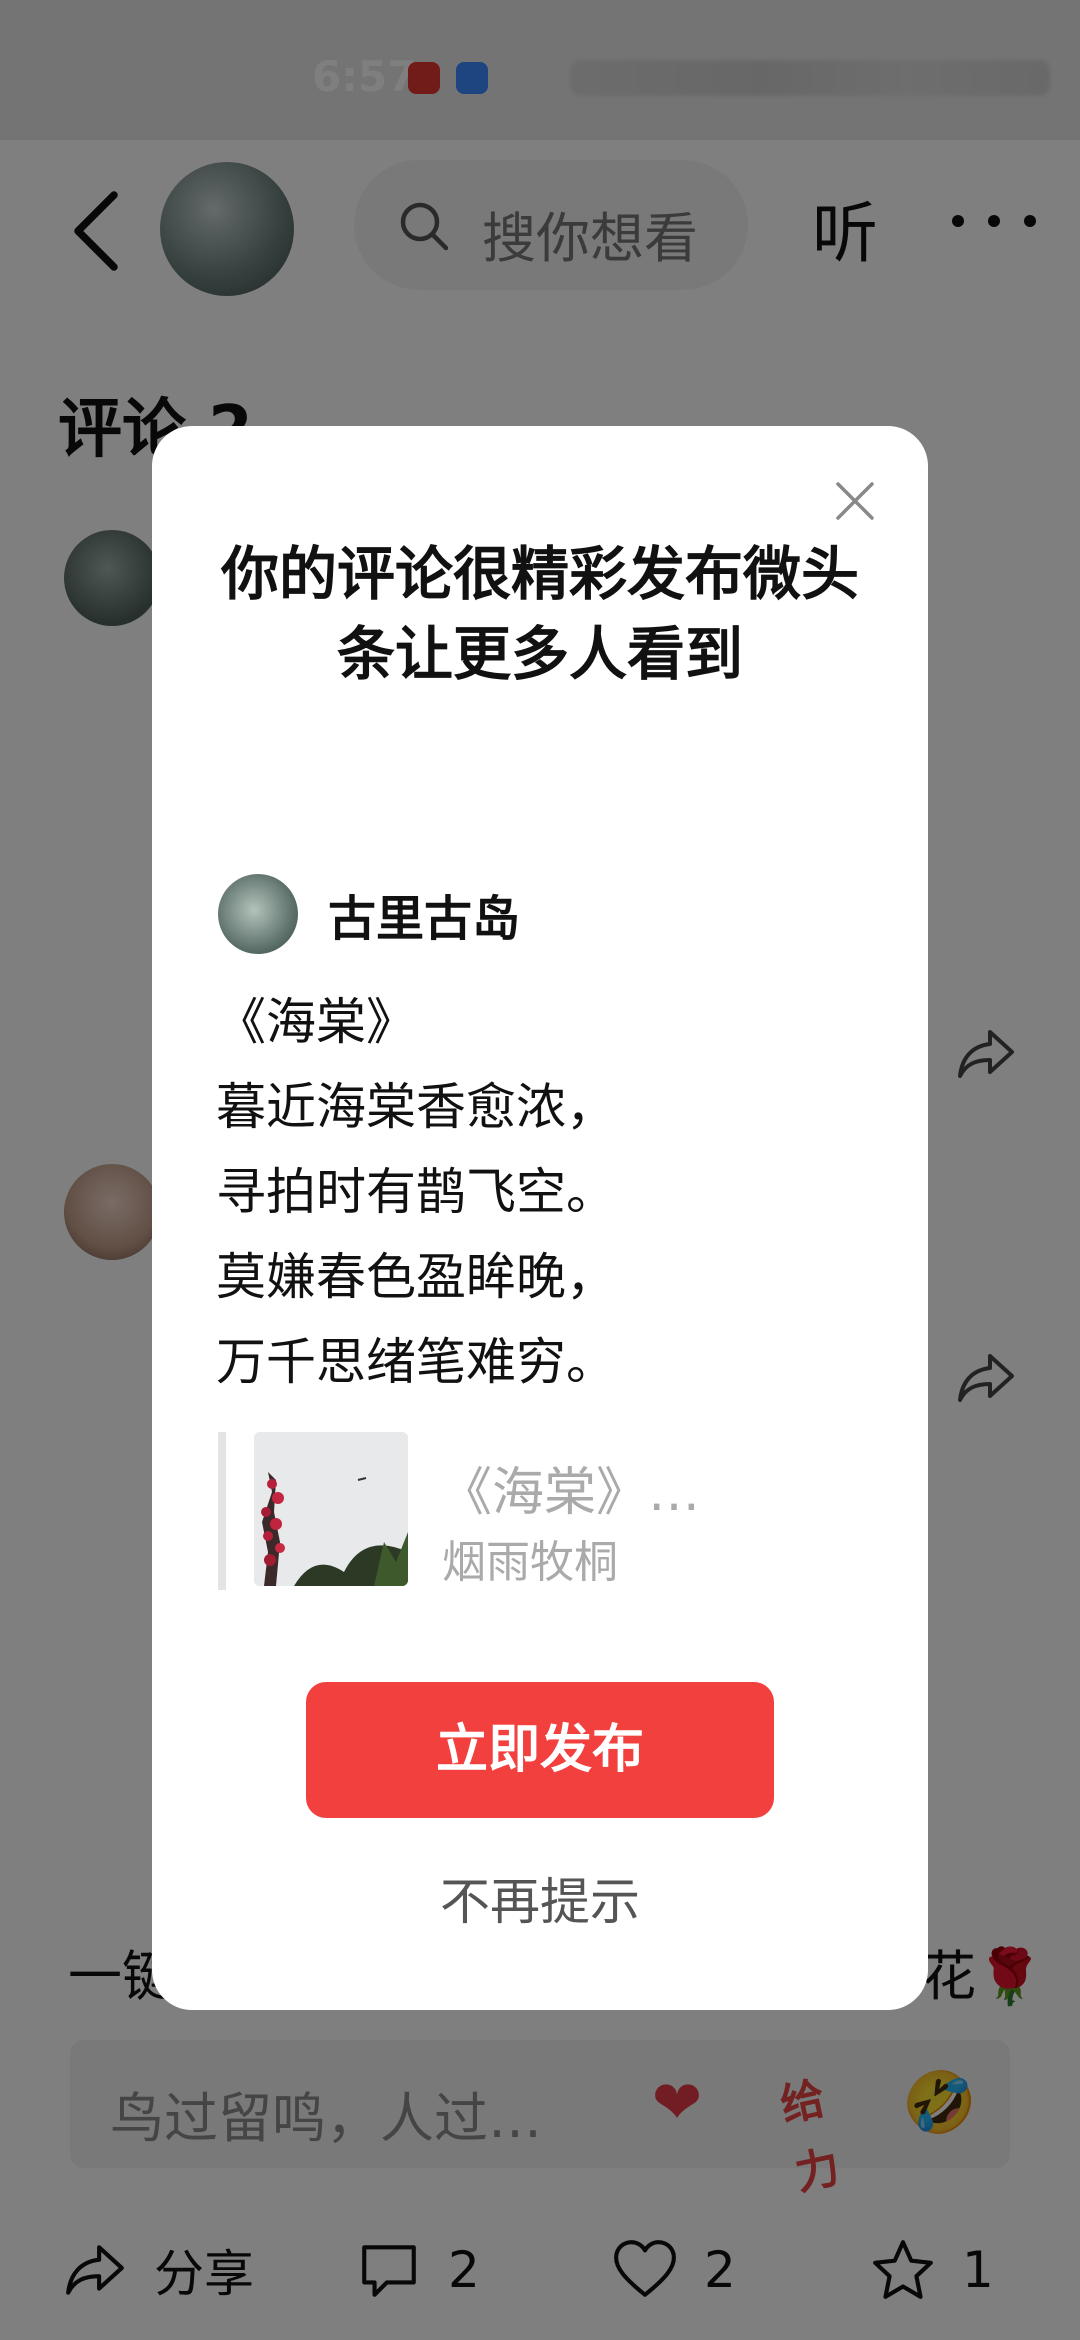 The width and height of the screenshot is (1080, 2340). I want to click on poem-line: 暮近海棠香愈浓，, so click(416, 1107).